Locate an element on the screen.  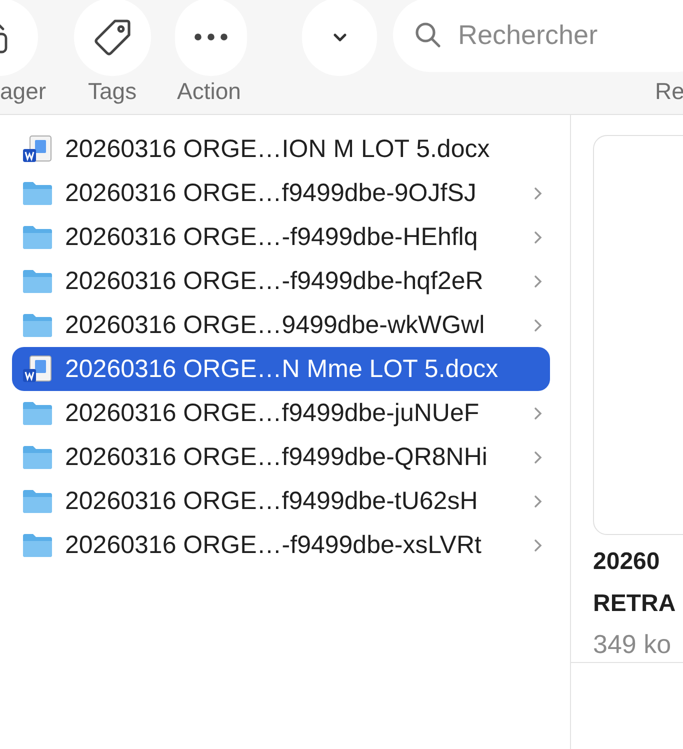
file-row: 20260316 ORGE…f9499dbe-QR8NHi is located at coordinates (281, 457).